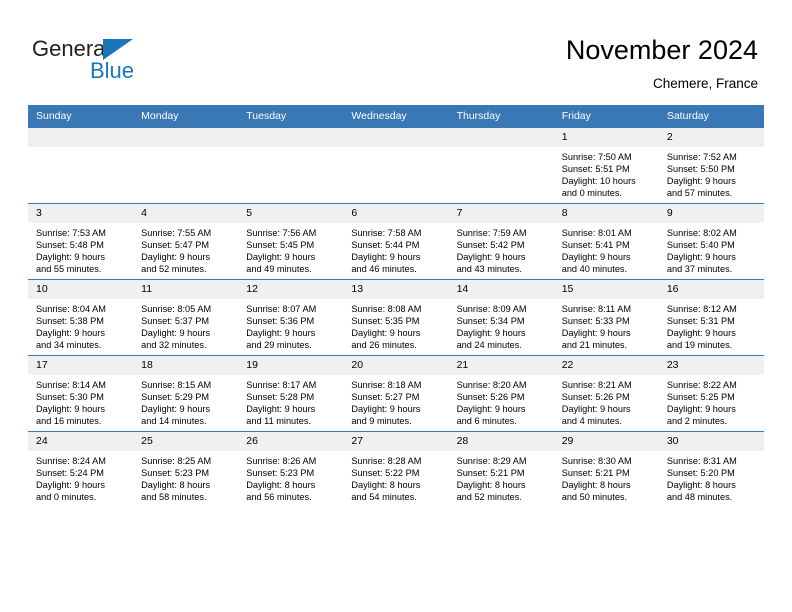  Describe the element at coordinates (291, 289) in the screenshot. I see `day-number: 12` at that location.